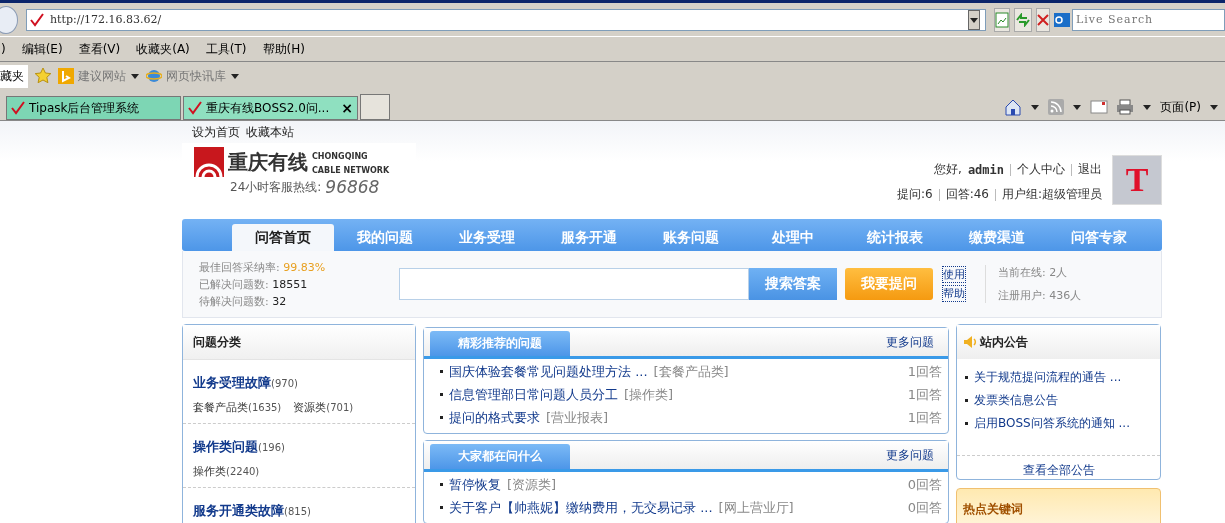 Image resolution: width=1225 pixels, height=523 pixels. Describe the element at coordinates (533, 394) in the screenshot. I see `question-link: 信息管理部日常问题人员分工` at that location.